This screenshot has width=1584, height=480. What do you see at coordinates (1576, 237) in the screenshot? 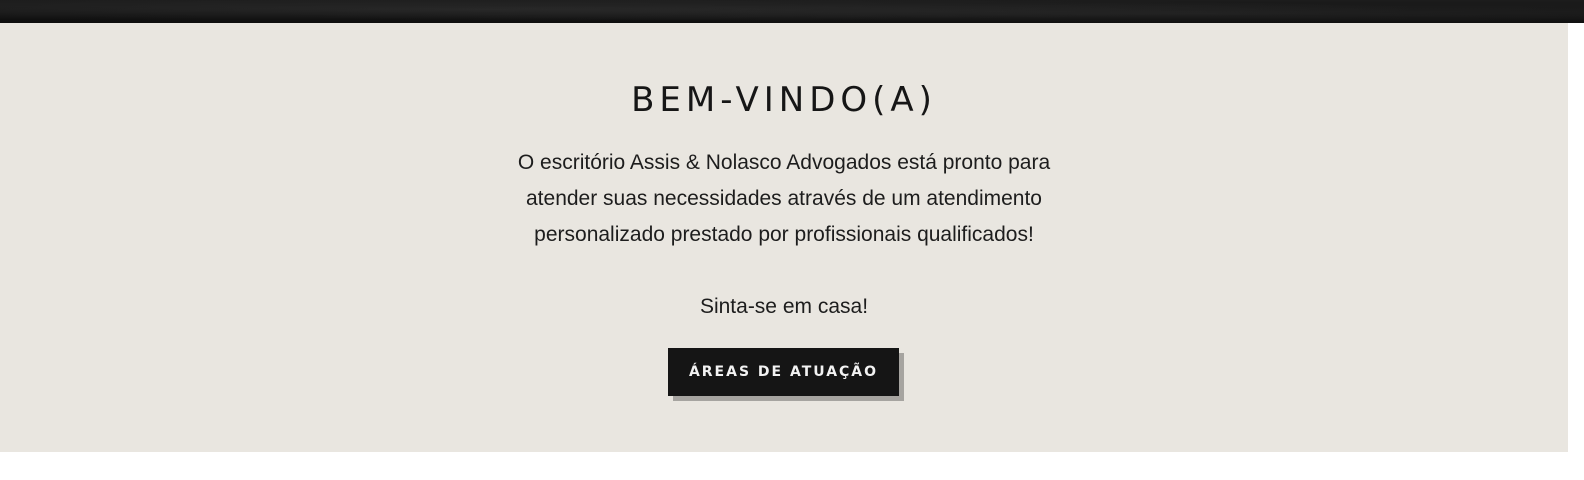
I see `page-scrollbar` at bounding box center [1576, 237].